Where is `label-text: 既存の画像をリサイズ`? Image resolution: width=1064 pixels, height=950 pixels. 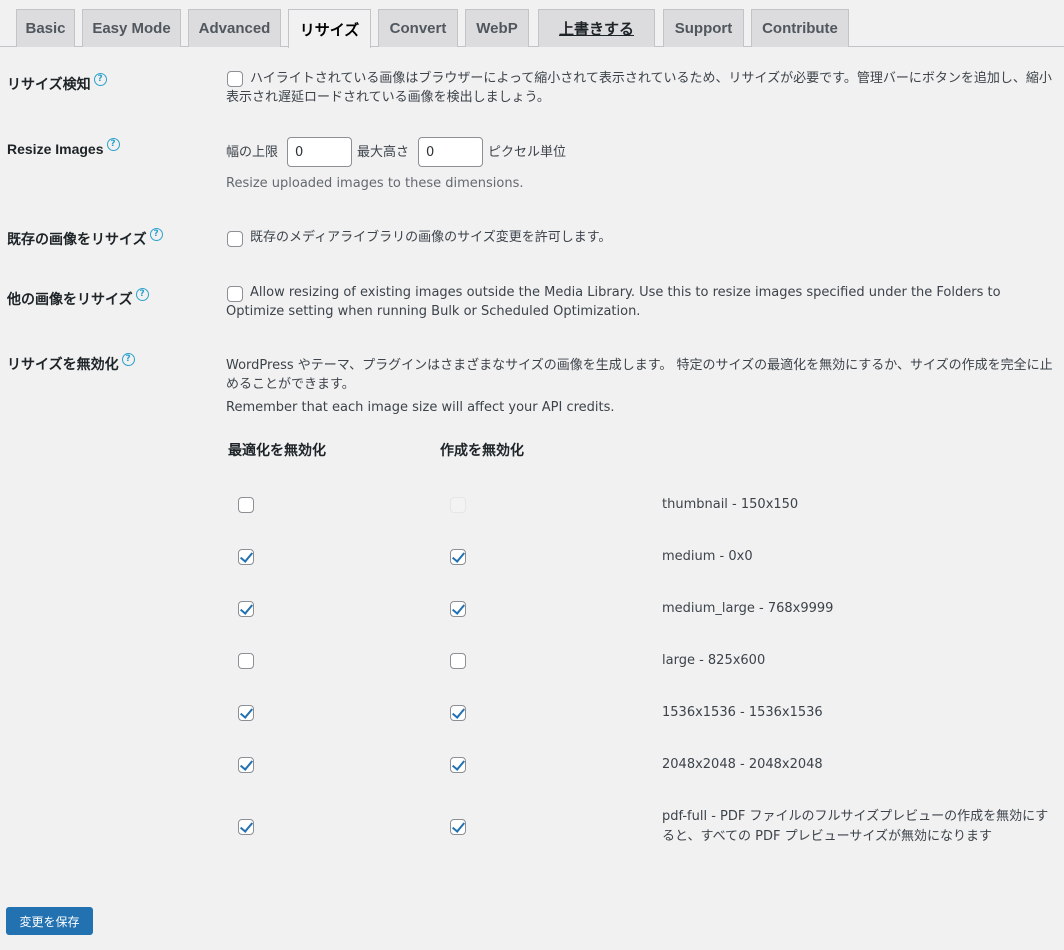
label-text: 既存の画像をリサイズ is located at coordinates (77, 239).